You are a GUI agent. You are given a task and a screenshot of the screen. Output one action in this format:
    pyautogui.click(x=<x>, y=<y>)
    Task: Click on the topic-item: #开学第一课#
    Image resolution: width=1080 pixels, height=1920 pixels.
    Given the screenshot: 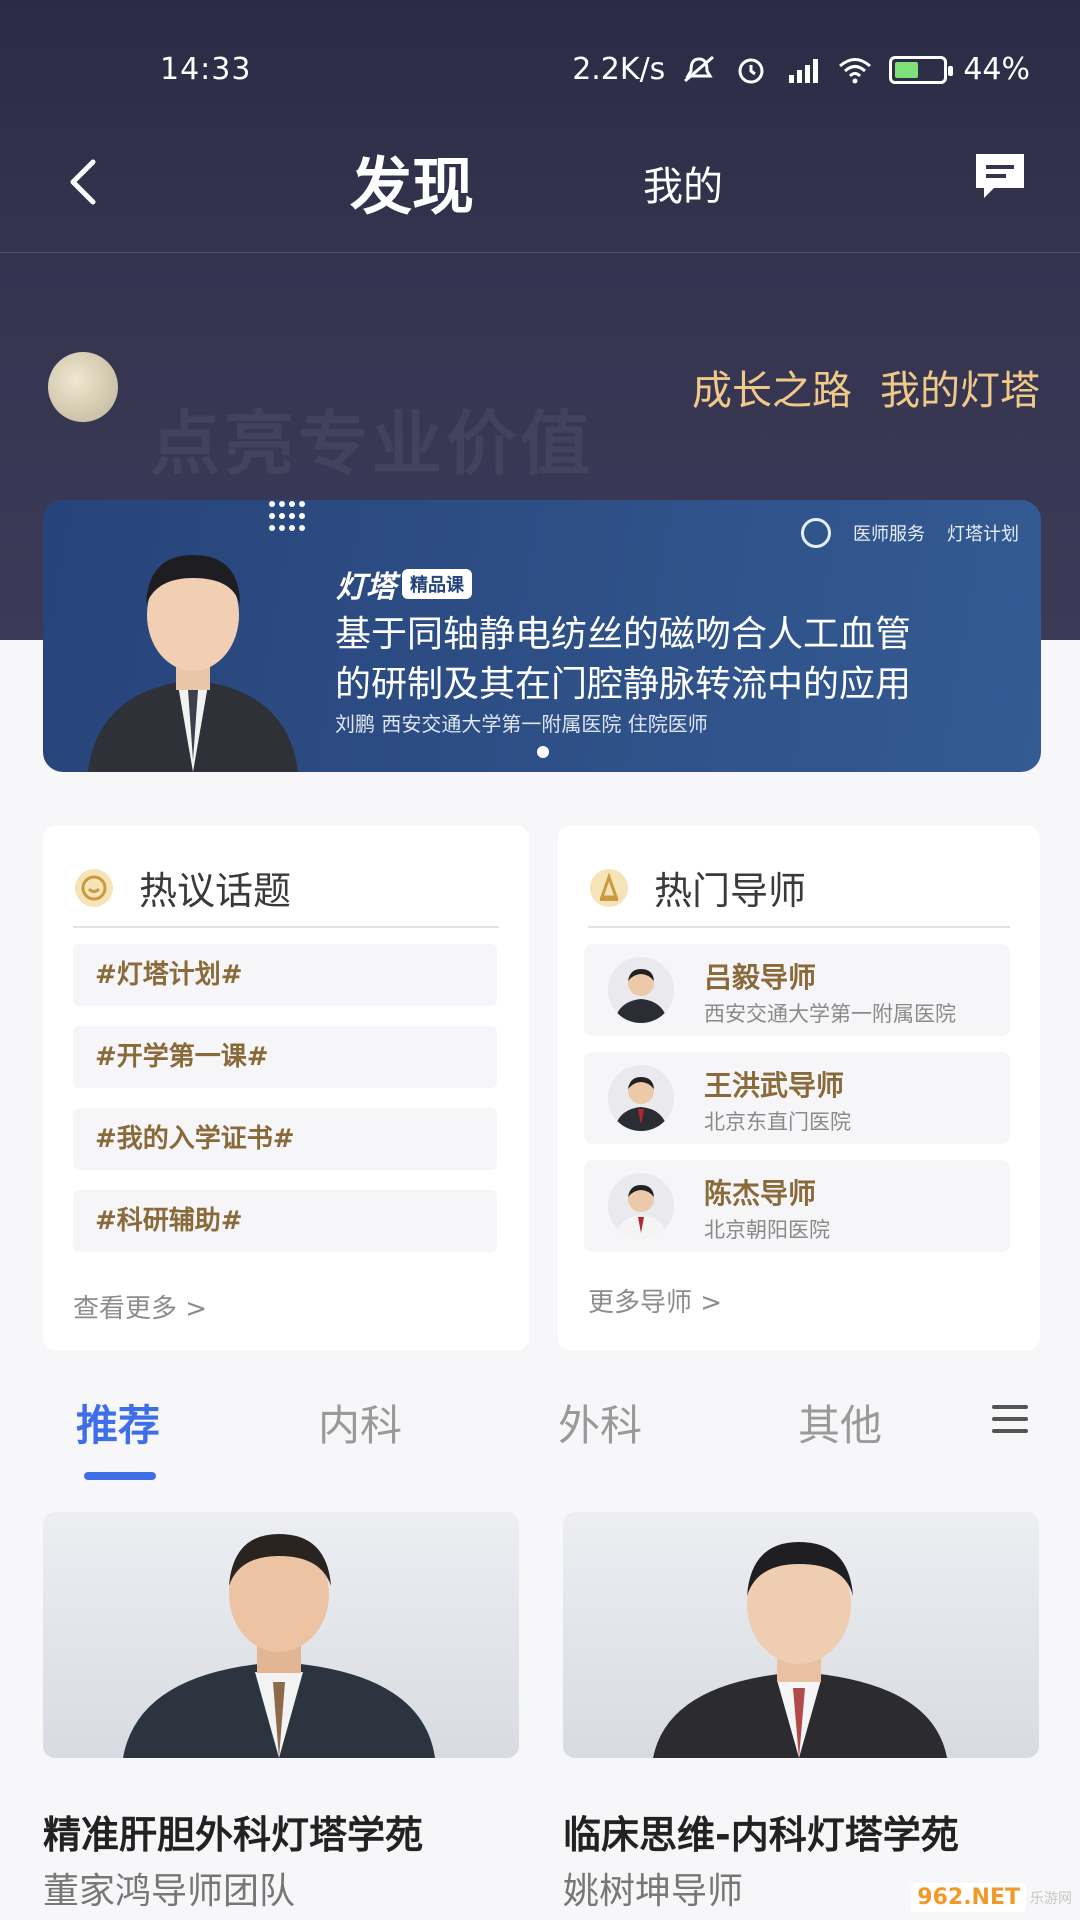 What is the action you would take?
    pyautogui.click(x=285, y=1057)
    